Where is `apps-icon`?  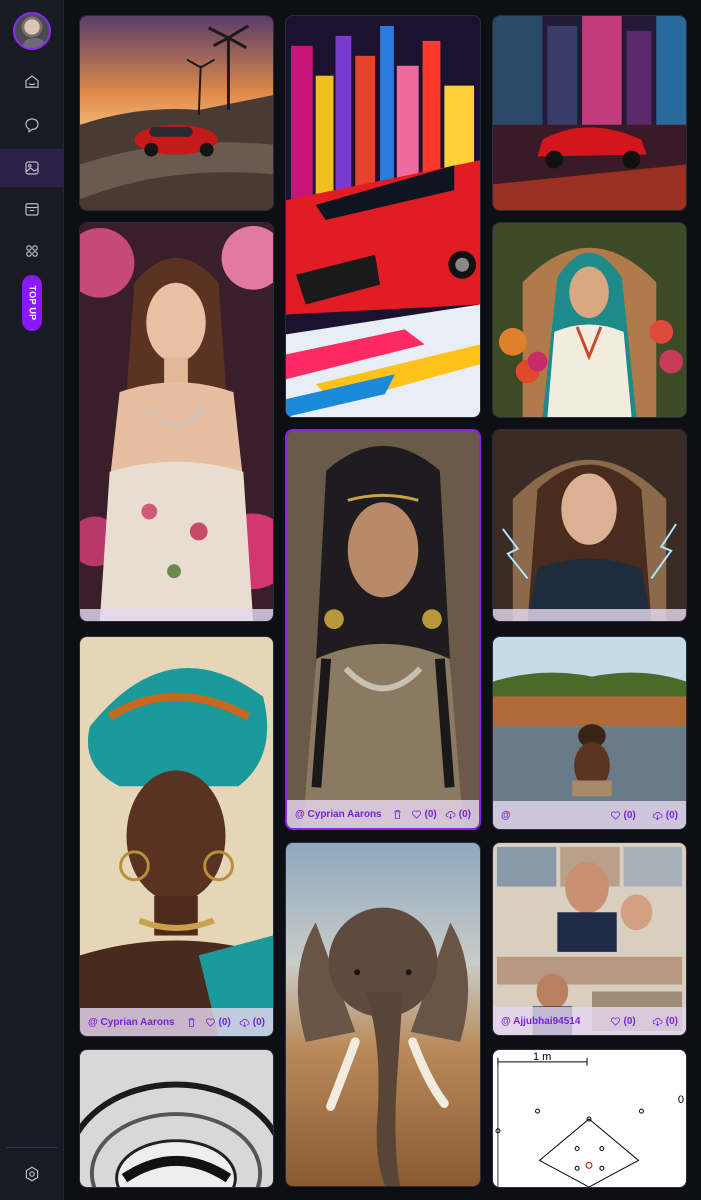 apps-icon is located at coordinates (32, 251).